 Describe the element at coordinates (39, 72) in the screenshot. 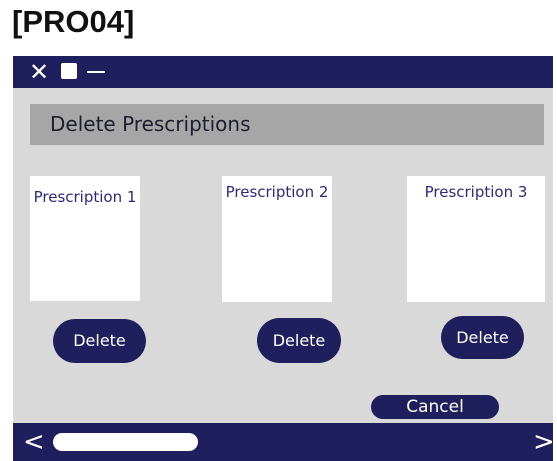

I see `close-icon: ✕` at that location.